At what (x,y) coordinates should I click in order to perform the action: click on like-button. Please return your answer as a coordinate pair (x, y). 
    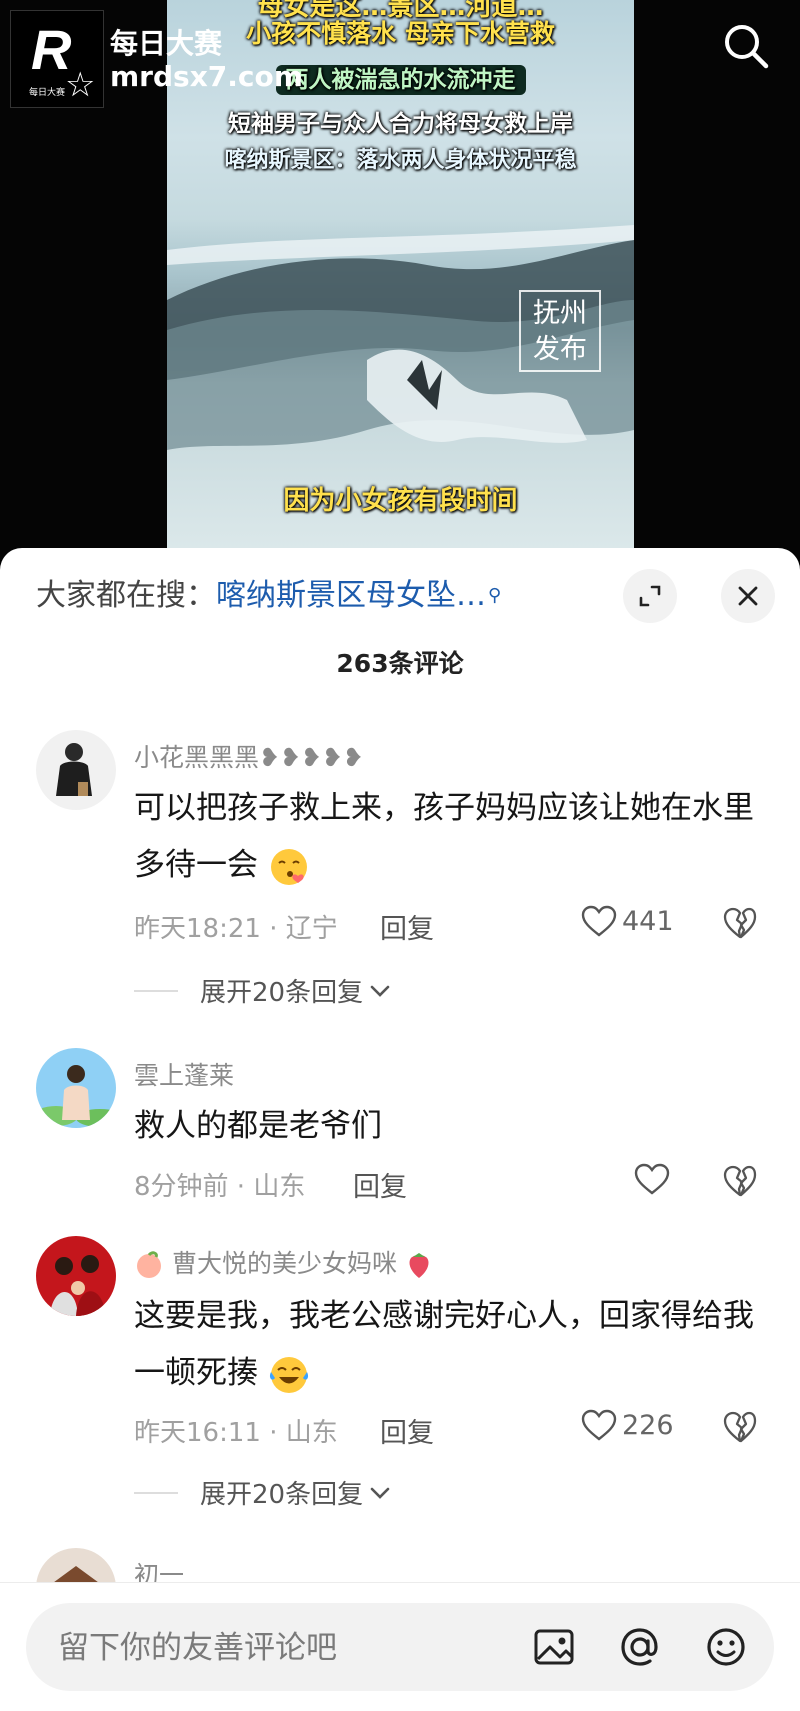
    Looking at the image, I should click on (654, 1179).